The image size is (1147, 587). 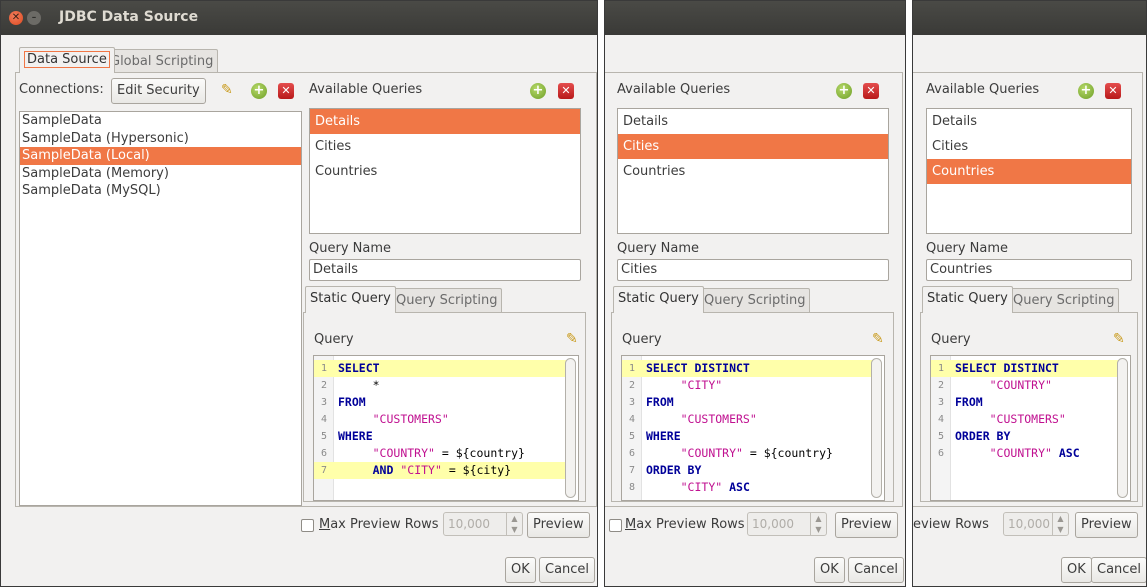 What do you see at coordinates (160, 191) in the screenshot?
I see `connection-item: SampleData (MySQL)` at bounding box center [160, 191].